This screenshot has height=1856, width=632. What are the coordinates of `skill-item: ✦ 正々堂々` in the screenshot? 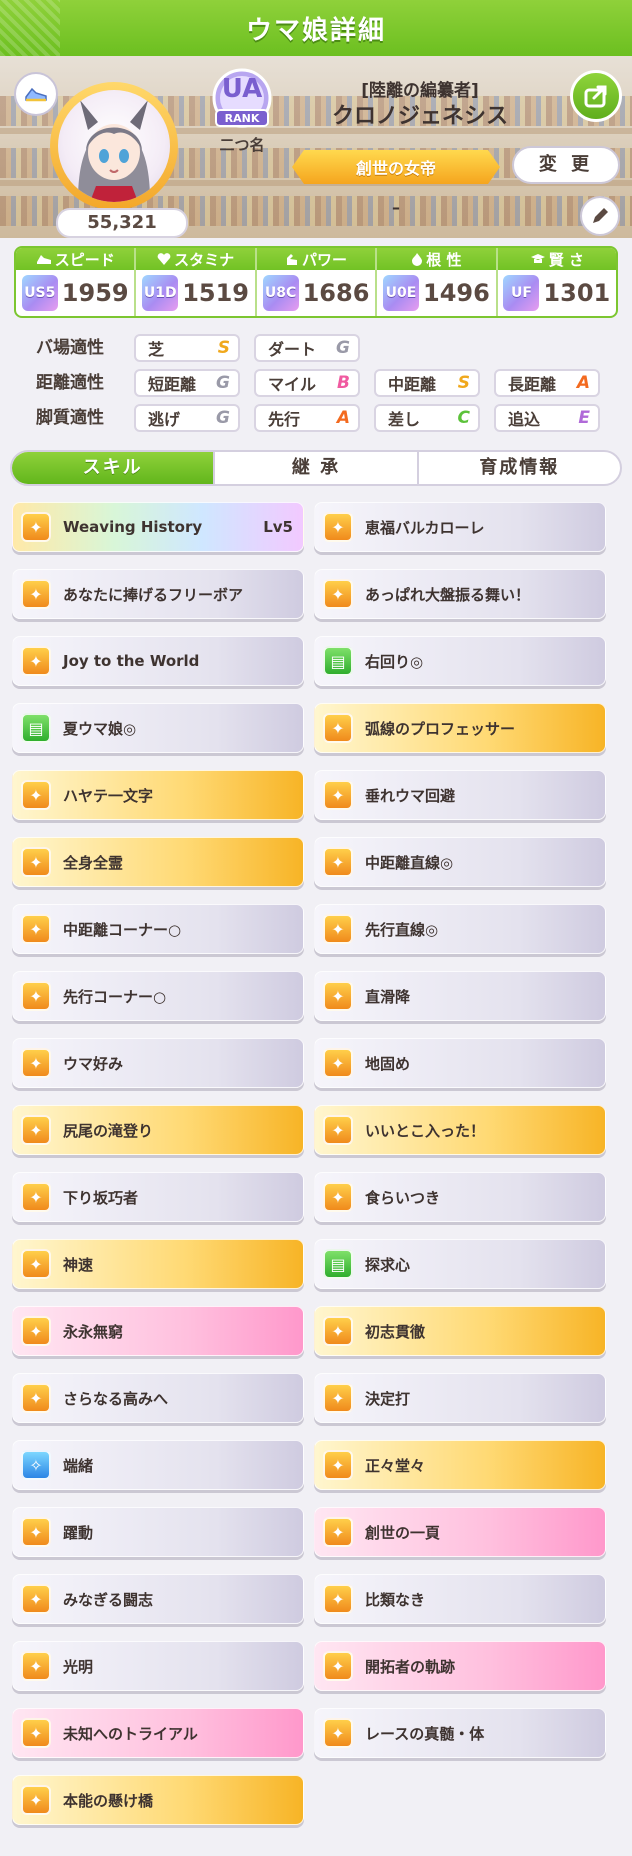 It's located at (460, 1465).